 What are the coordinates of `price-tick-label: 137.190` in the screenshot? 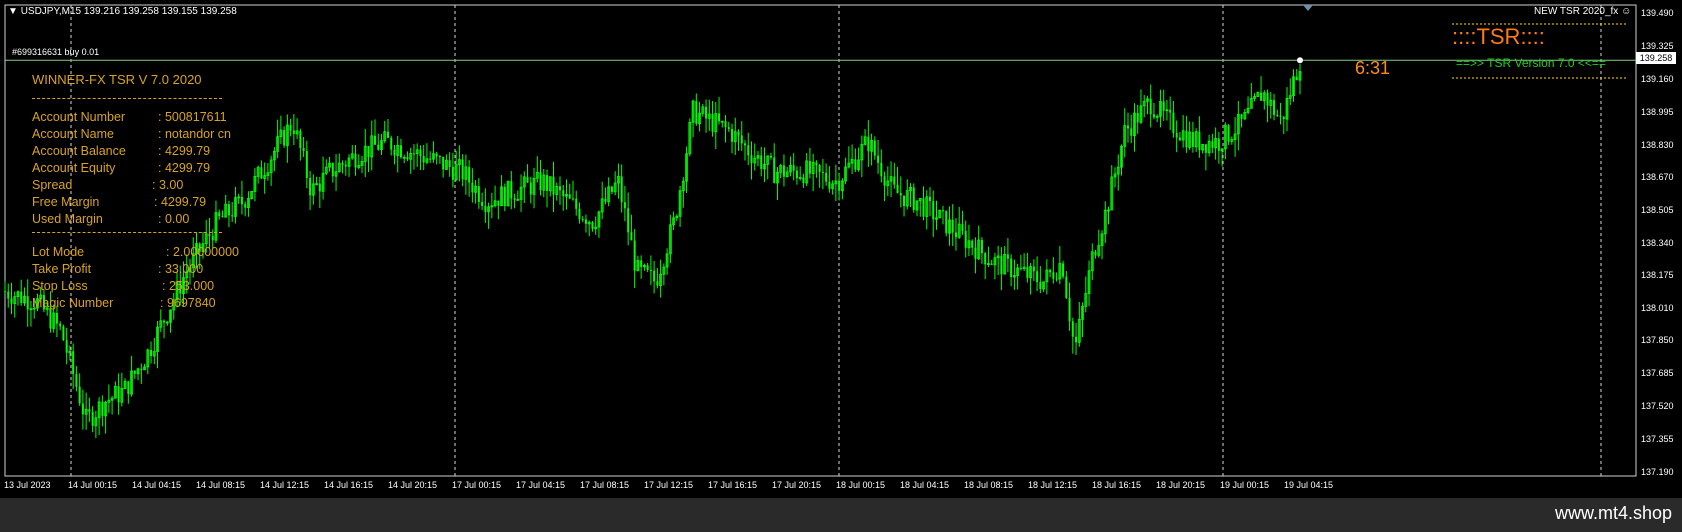 It's located at (1657, 472).